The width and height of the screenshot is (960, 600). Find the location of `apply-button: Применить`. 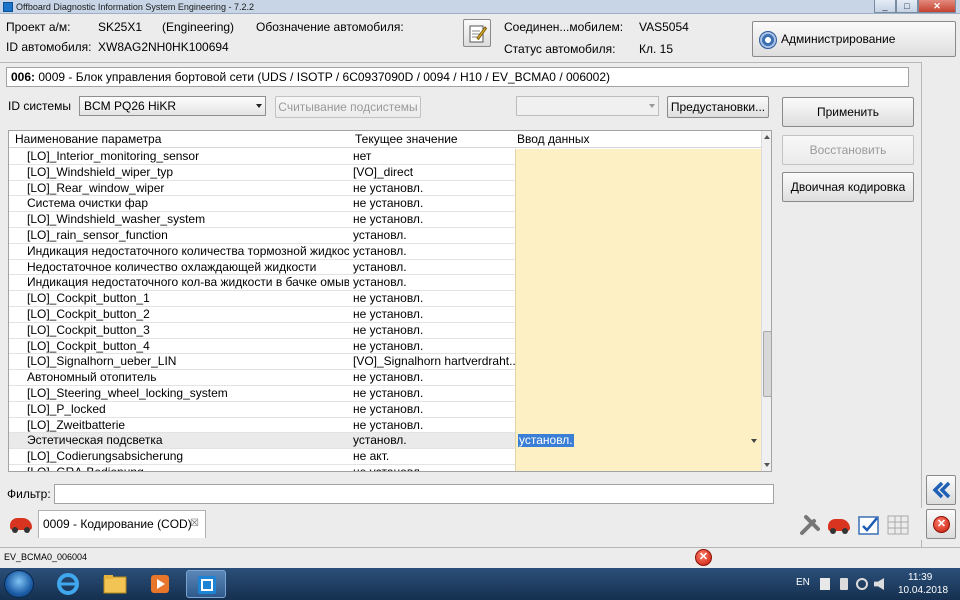

apply-button: Применить is located at coordinates (848, 112).